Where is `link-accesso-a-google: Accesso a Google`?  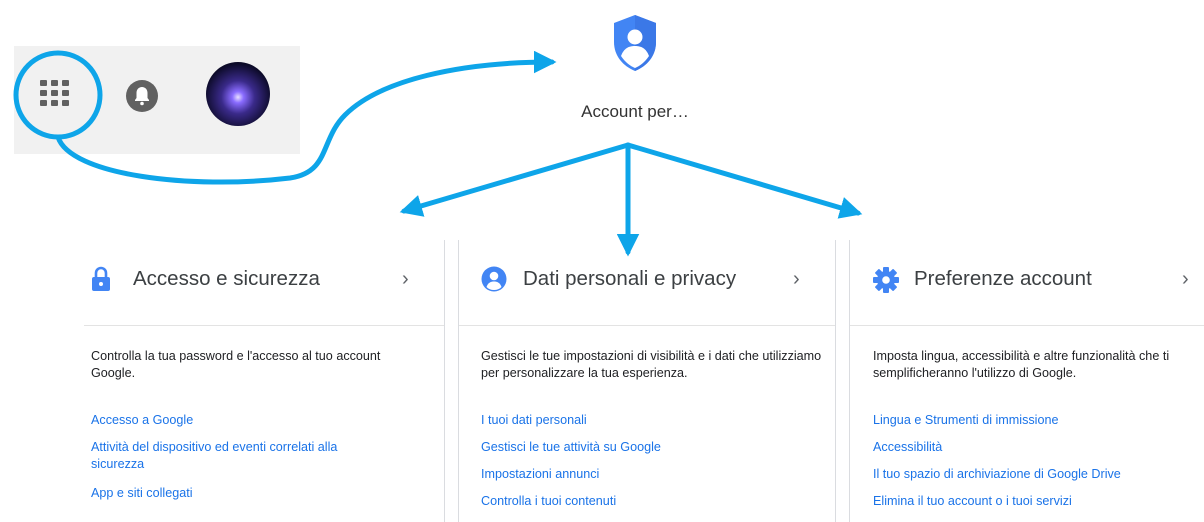 link-accesso-a-google: Accesso a Google is located at coordinates (142, 420).